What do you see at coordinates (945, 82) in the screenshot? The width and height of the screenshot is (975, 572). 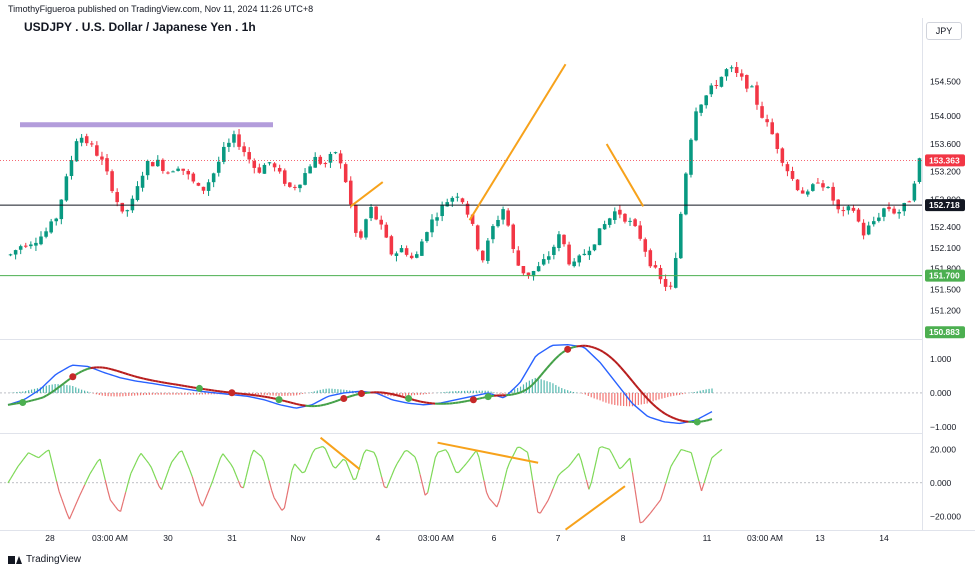 I see `price-tick-label: 154.500` at bounding box center [945, 82].